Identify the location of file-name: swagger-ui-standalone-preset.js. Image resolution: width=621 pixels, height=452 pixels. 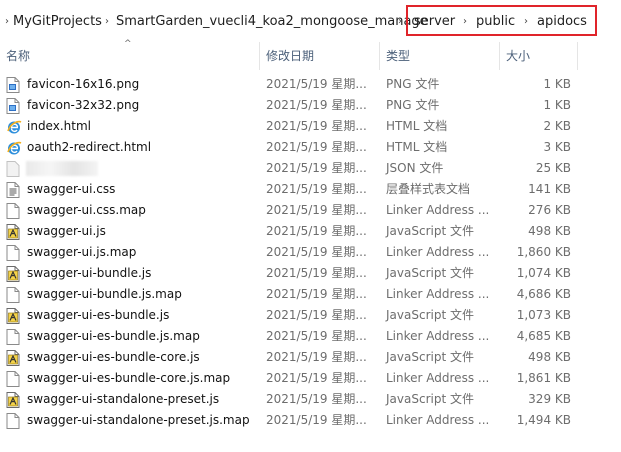
(123, 399).